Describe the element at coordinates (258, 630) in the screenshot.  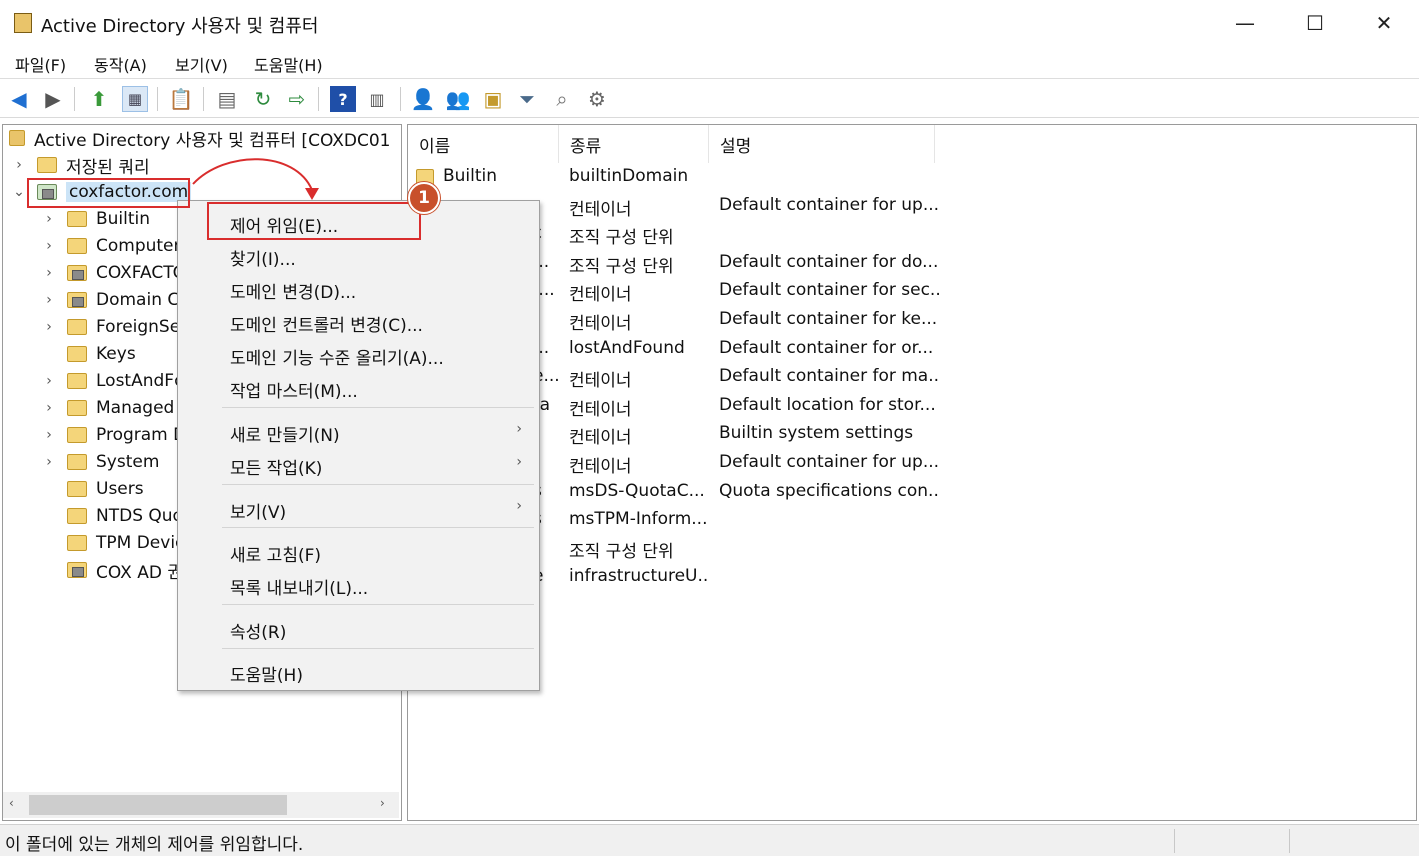
I see `menu-item-properties: 속성(R)` at that location.